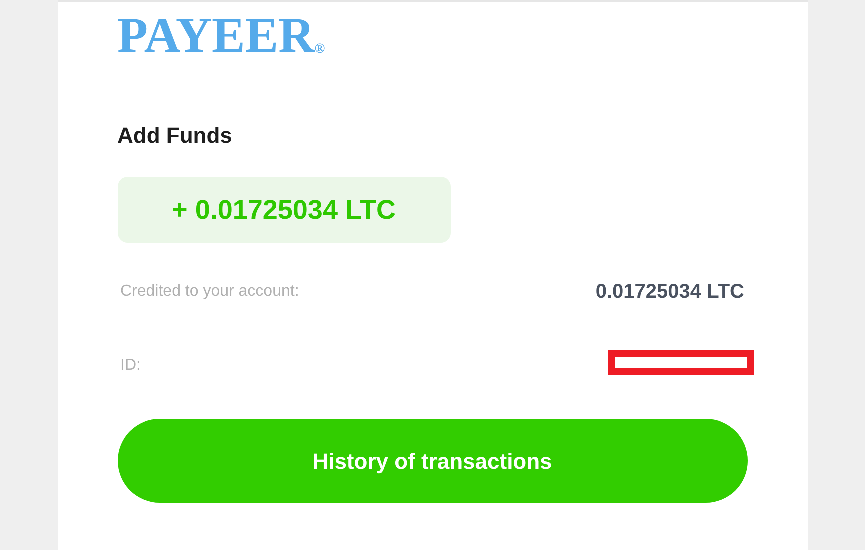  I want to click on page-title: Add Funds, so click(175, 136).